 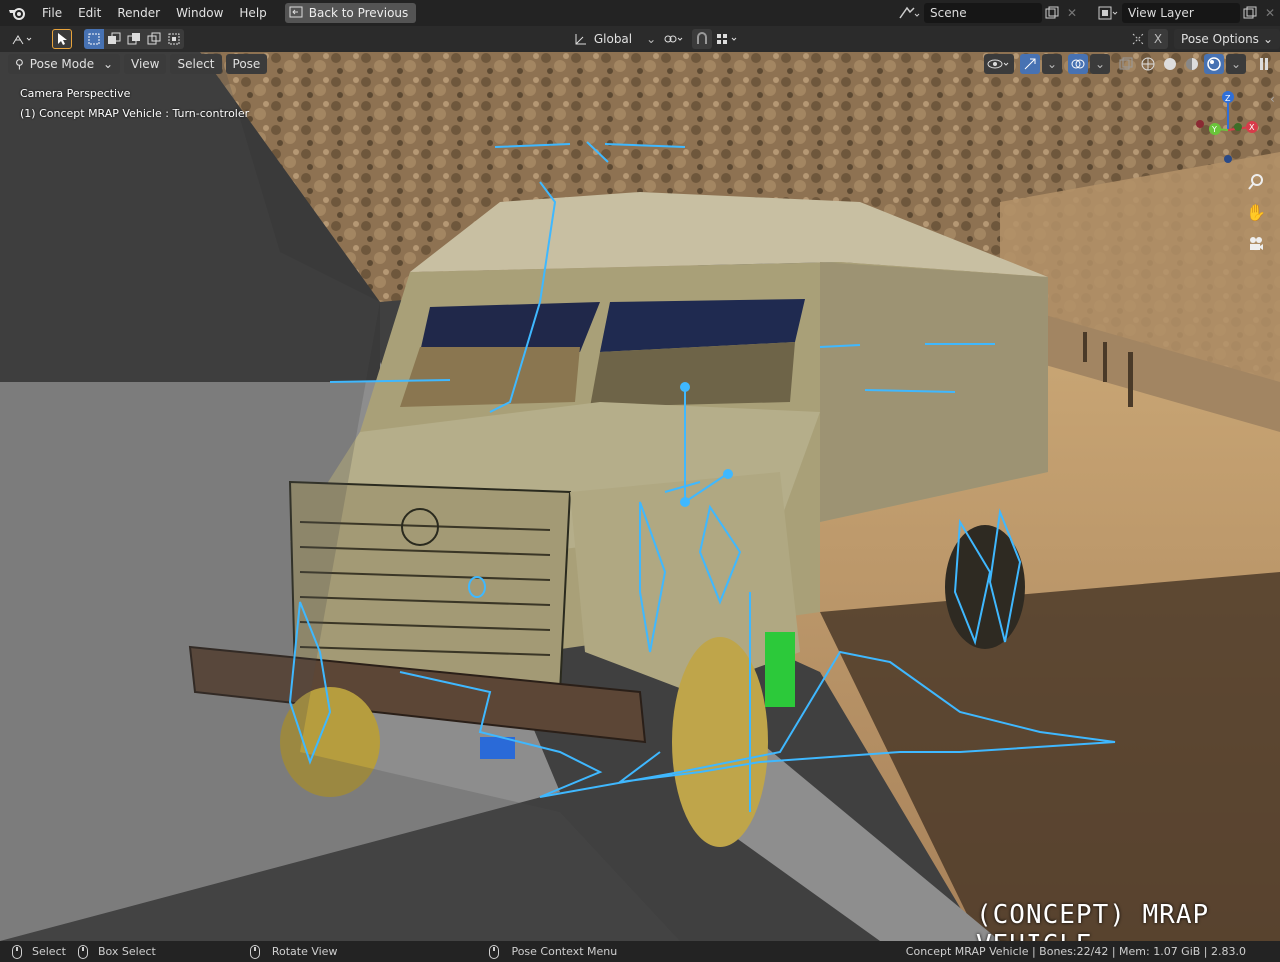 I want to click on gizmo-y-label: Y, so click(x=1214, y=129).